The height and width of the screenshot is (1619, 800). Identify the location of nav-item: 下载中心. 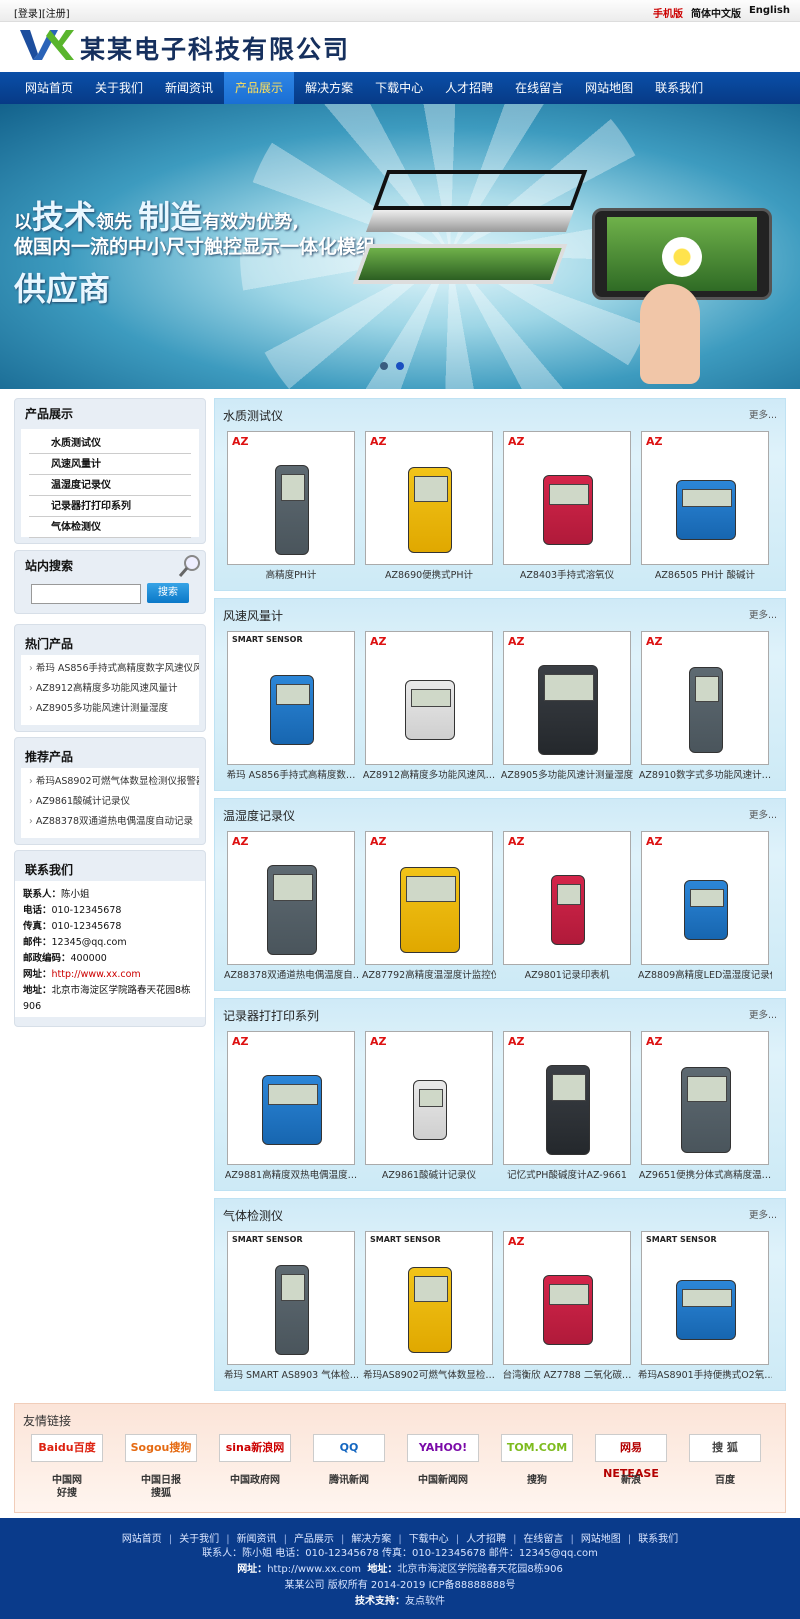
(399, 88).